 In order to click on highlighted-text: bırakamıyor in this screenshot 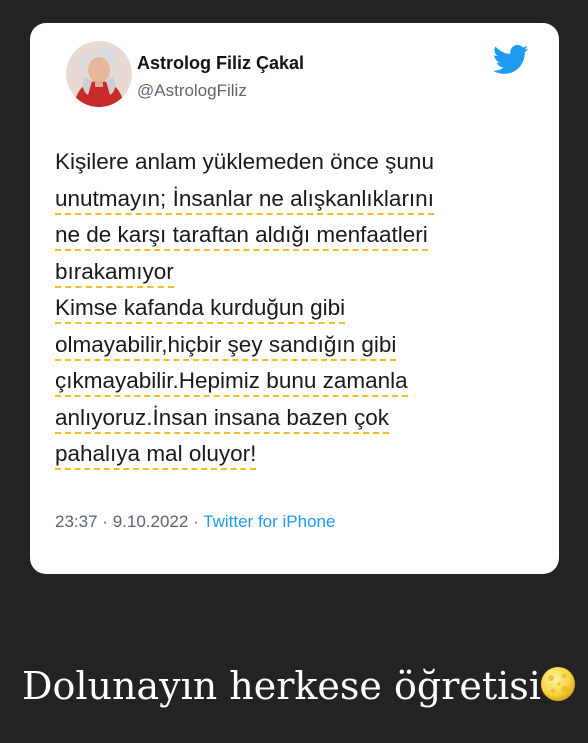, I will do `click(114, 273)`.